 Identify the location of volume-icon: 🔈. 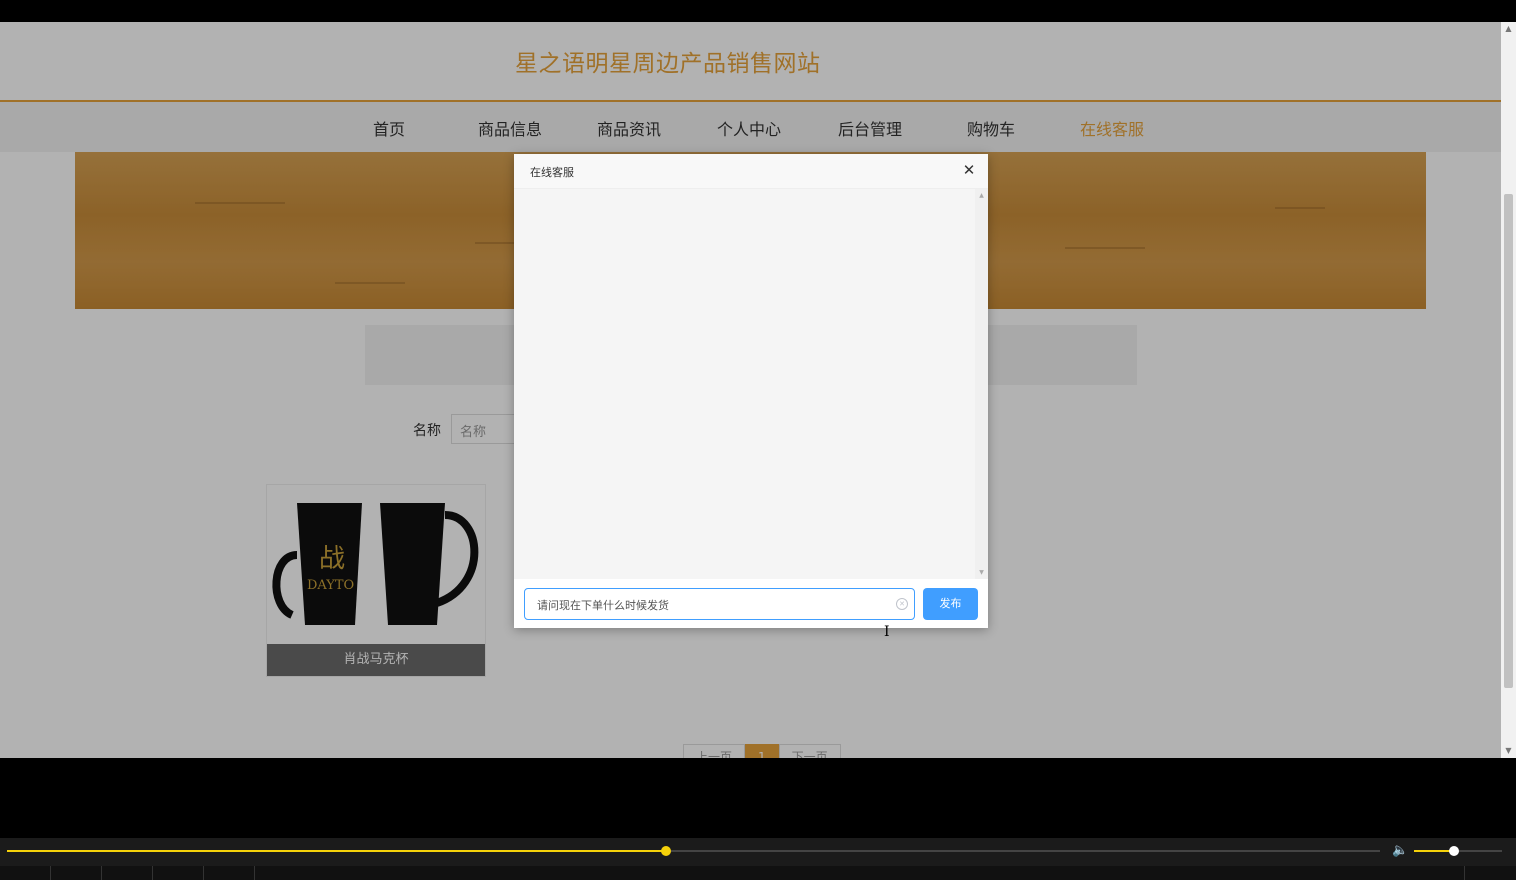
(1400, 850).